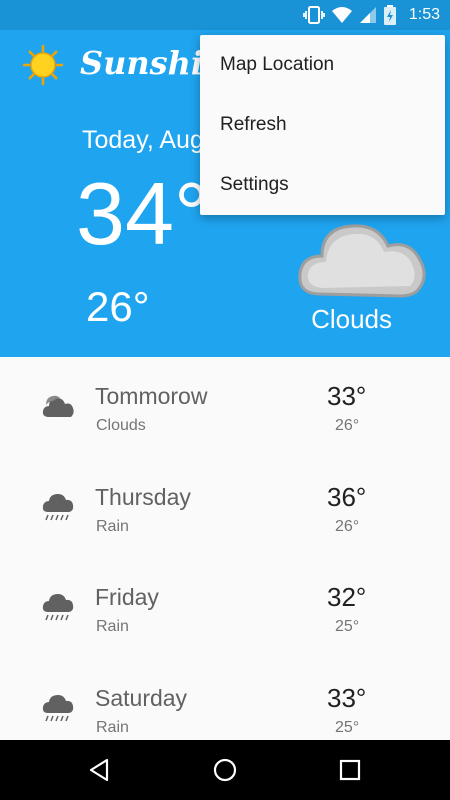 The height and width of the screenshot is (800, 450). What do you see at coordinates (141, 697) in the screenshot?
I see `forecast-day: Saturday` at bounding box center [141, 697].